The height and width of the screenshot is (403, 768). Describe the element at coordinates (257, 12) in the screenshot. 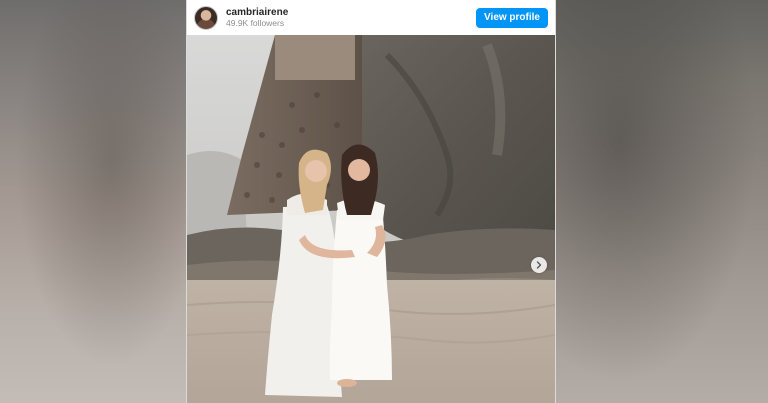

I see `username: cambriairene` at that location.